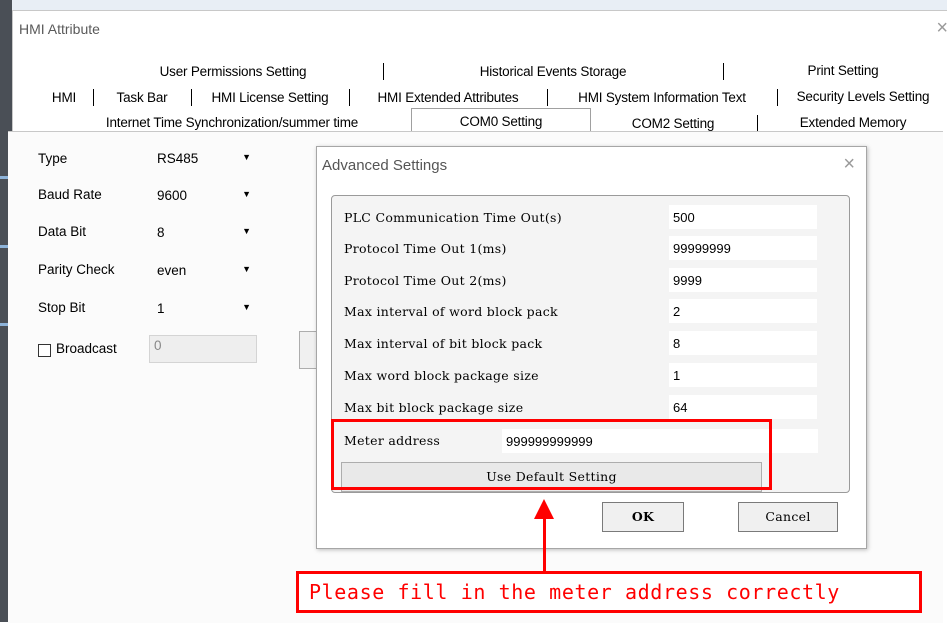 Image resolution: width=947 pixels, height=623 pixels. What do you see at coordinates (743, 248) in the screenshot?
I see `param-input-protocol-timeout-1: 99999999` at bounding box center [743, 248].